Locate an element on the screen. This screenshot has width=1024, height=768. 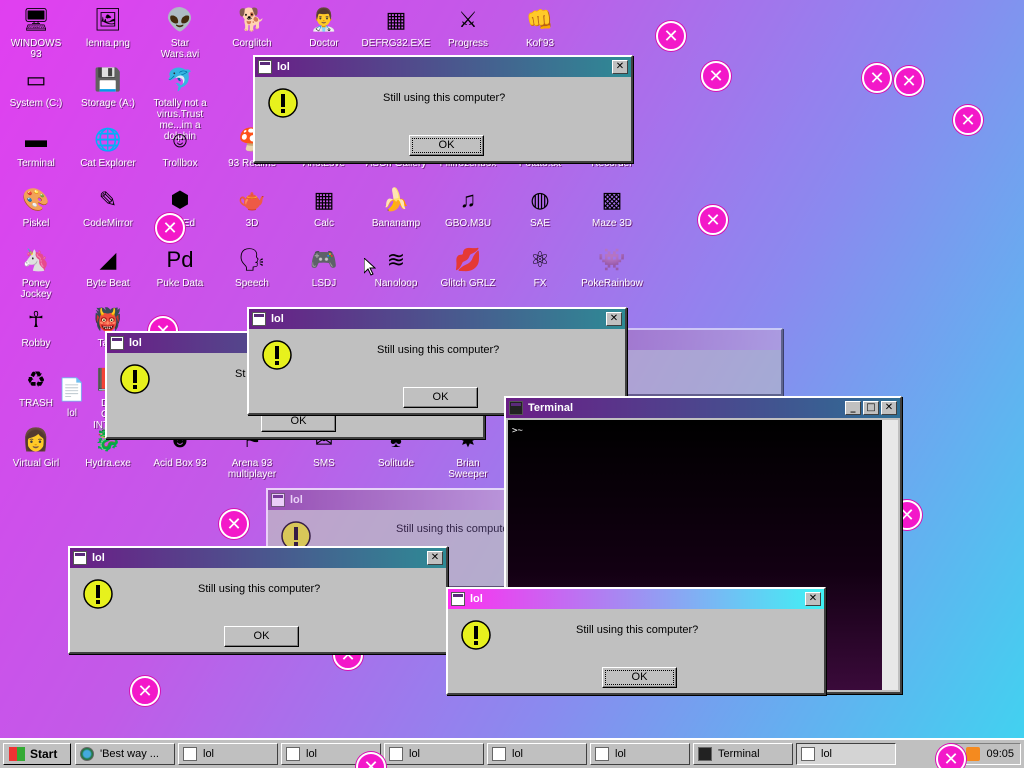
doctor-icon: 👨‍⚕ is located at coordinates (324, 19).